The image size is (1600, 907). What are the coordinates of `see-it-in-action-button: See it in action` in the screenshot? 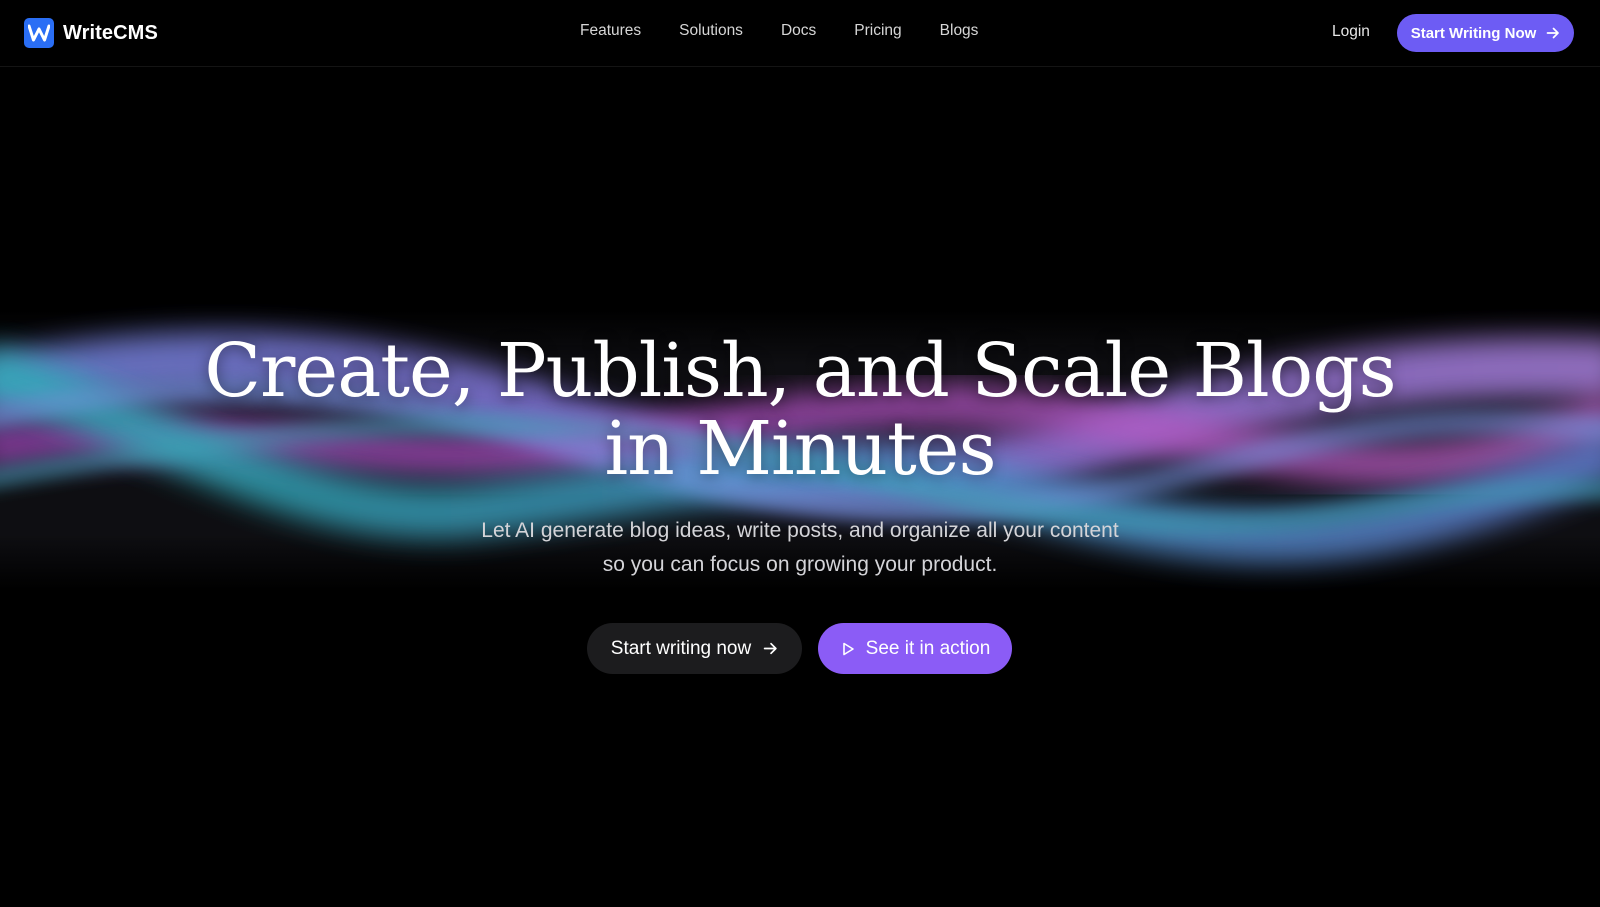 It's located at (915, 648).